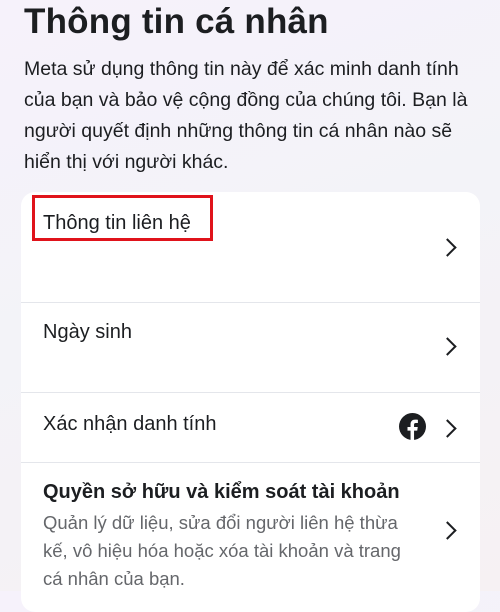 The height and width of the screenshot is (612, 500). What do you see at coordinates (250, 427) in the screenshot?
I see `identity-confirmation-item: Xác nhận danh tính` at bounding box center [250, 427].